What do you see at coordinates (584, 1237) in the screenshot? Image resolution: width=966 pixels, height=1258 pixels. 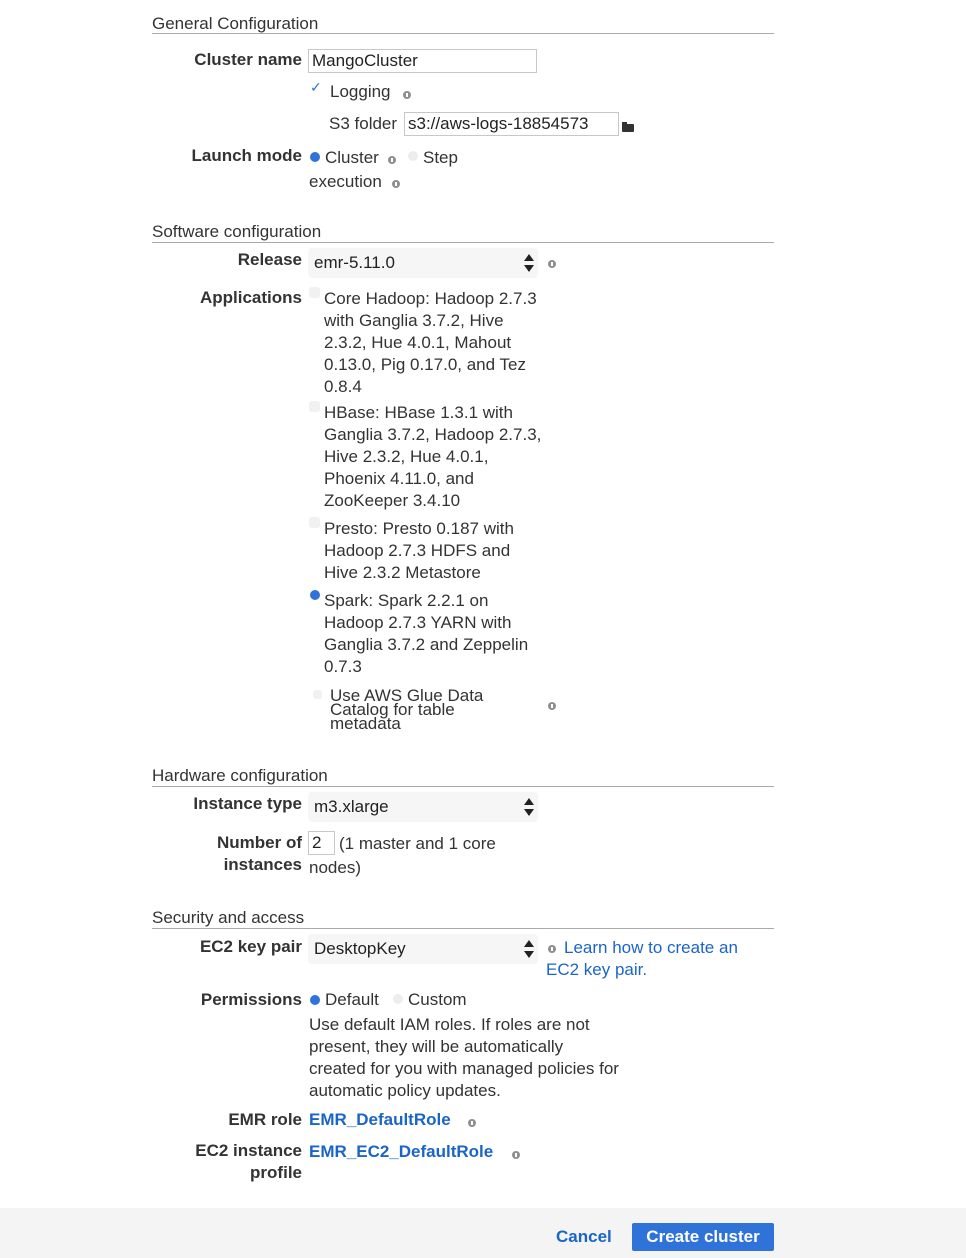 I see `cancel-button: Cancel` at bounding box center [584, 1237].